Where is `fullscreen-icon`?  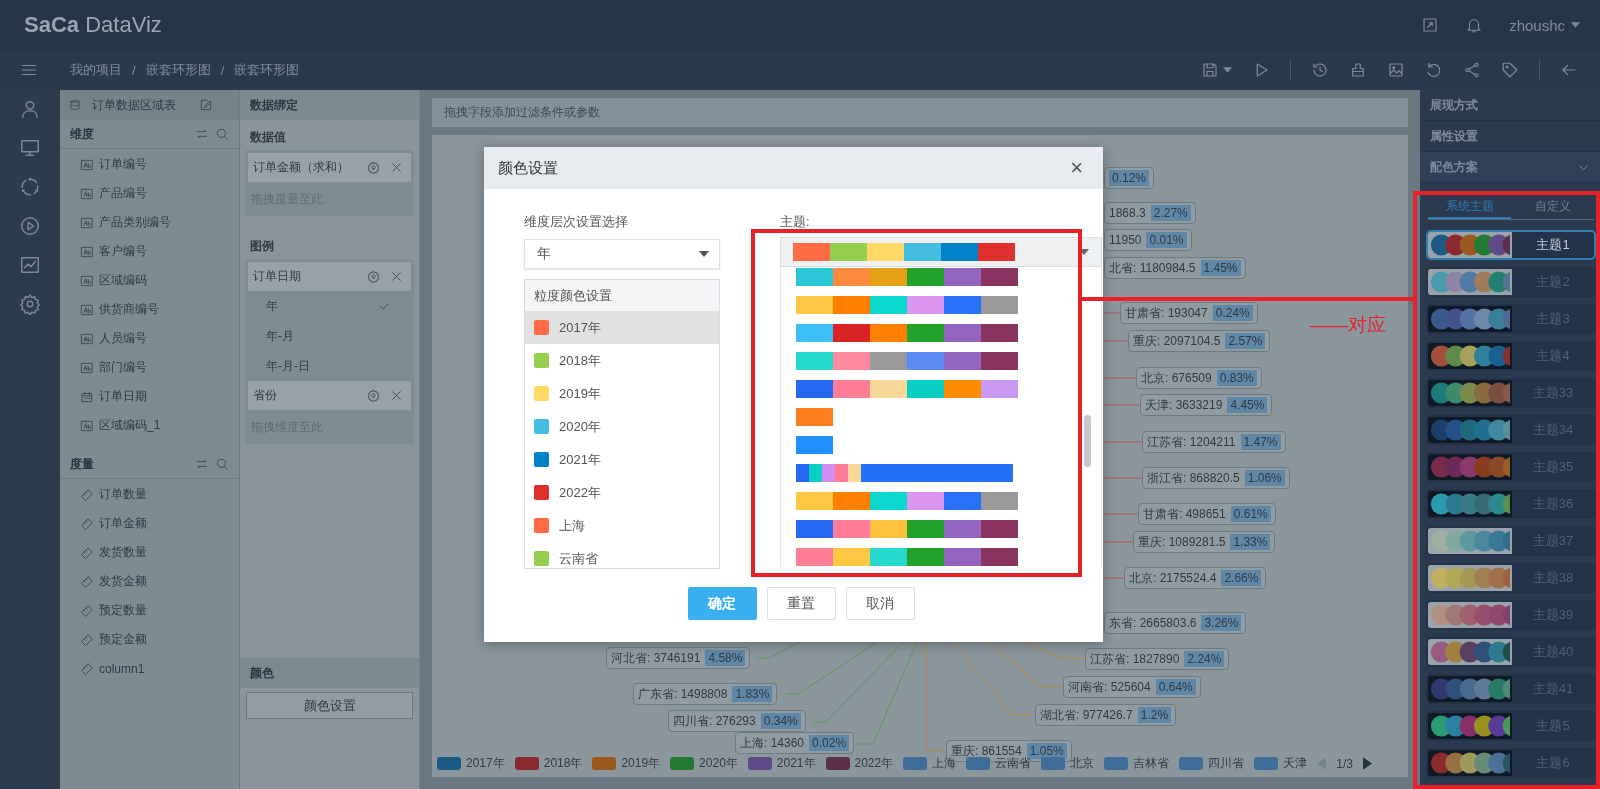 fullscreen-icon is located at coordinates (1430, 25).